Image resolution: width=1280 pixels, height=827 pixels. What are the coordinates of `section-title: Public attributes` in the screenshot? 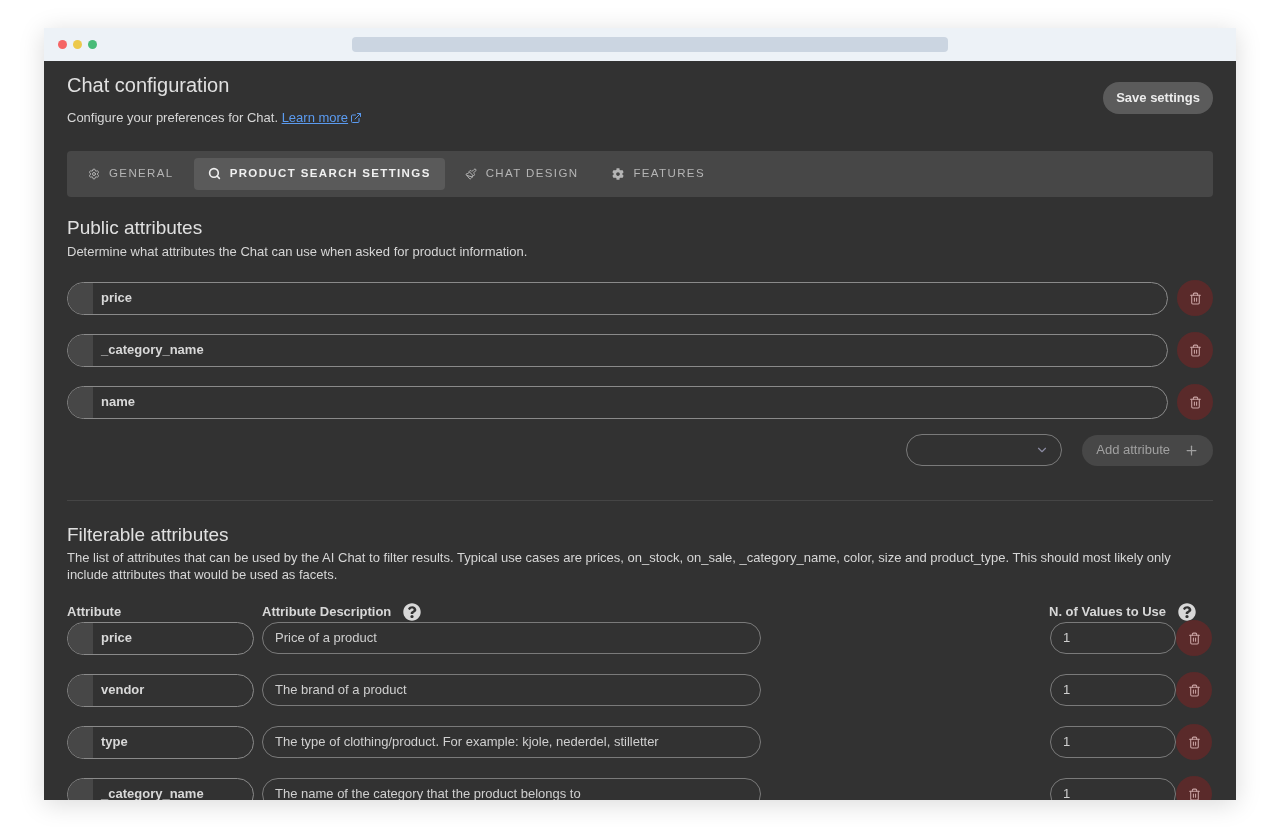 It's located at (135, 227).